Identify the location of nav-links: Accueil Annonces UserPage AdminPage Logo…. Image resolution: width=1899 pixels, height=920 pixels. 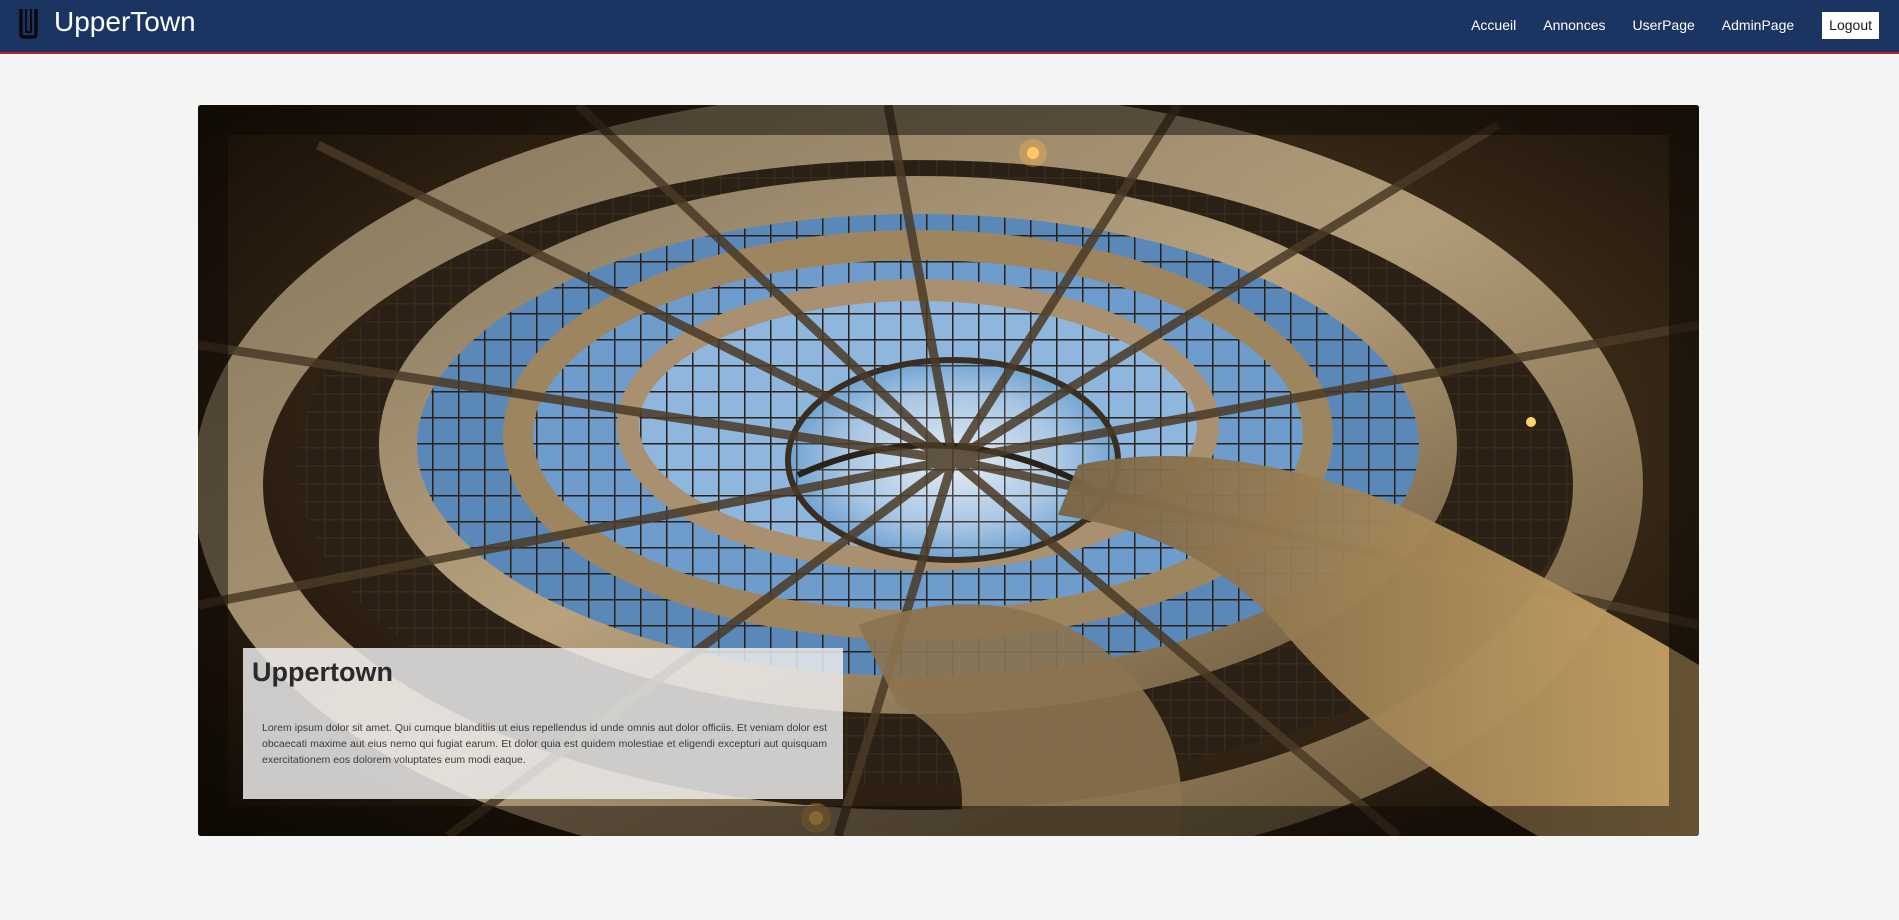
(1675, 25).